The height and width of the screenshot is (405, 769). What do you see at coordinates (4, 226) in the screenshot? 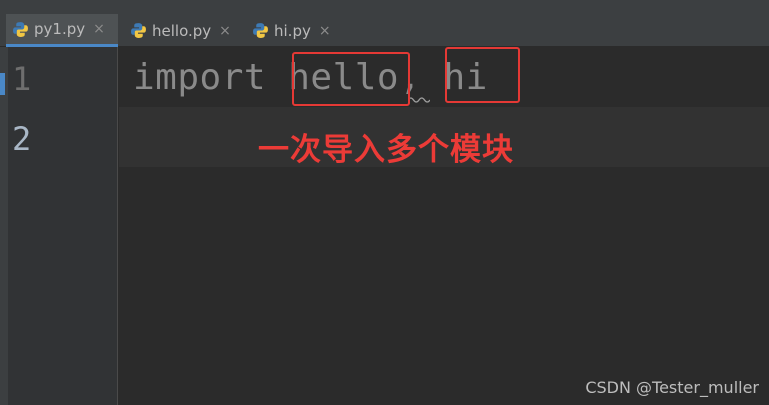
I see `project-panel-edge` at bounding box center [4, 226].